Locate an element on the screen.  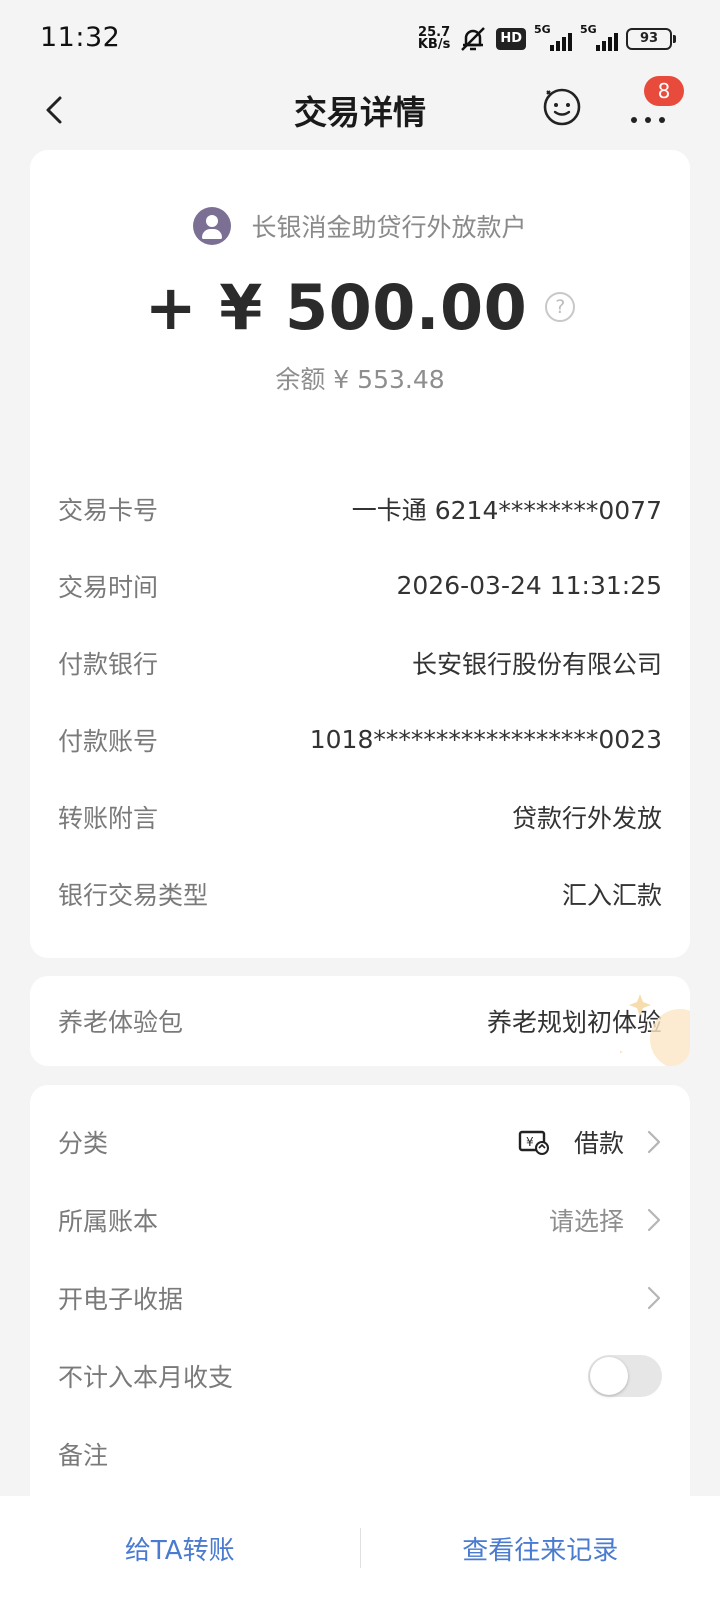
page-title: 交易详情 is located at coordinates (360, 112).